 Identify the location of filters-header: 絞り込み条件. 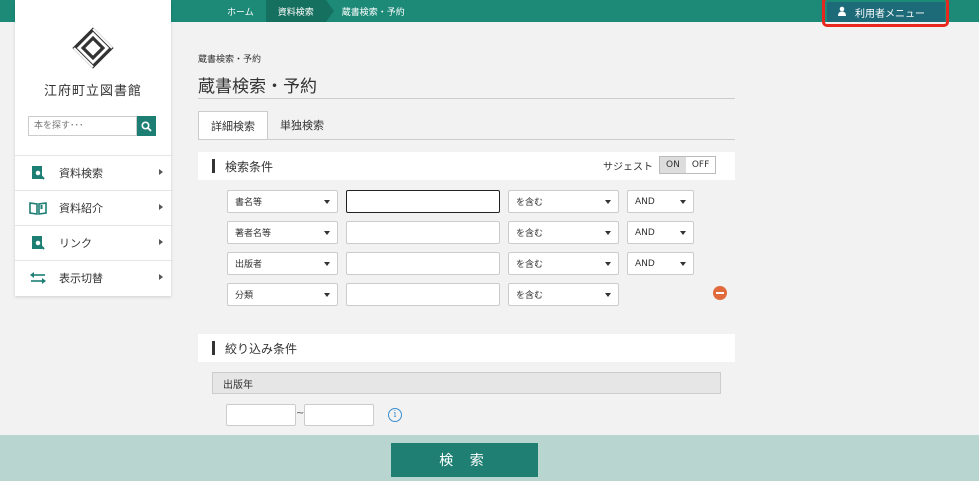
(466, 348).